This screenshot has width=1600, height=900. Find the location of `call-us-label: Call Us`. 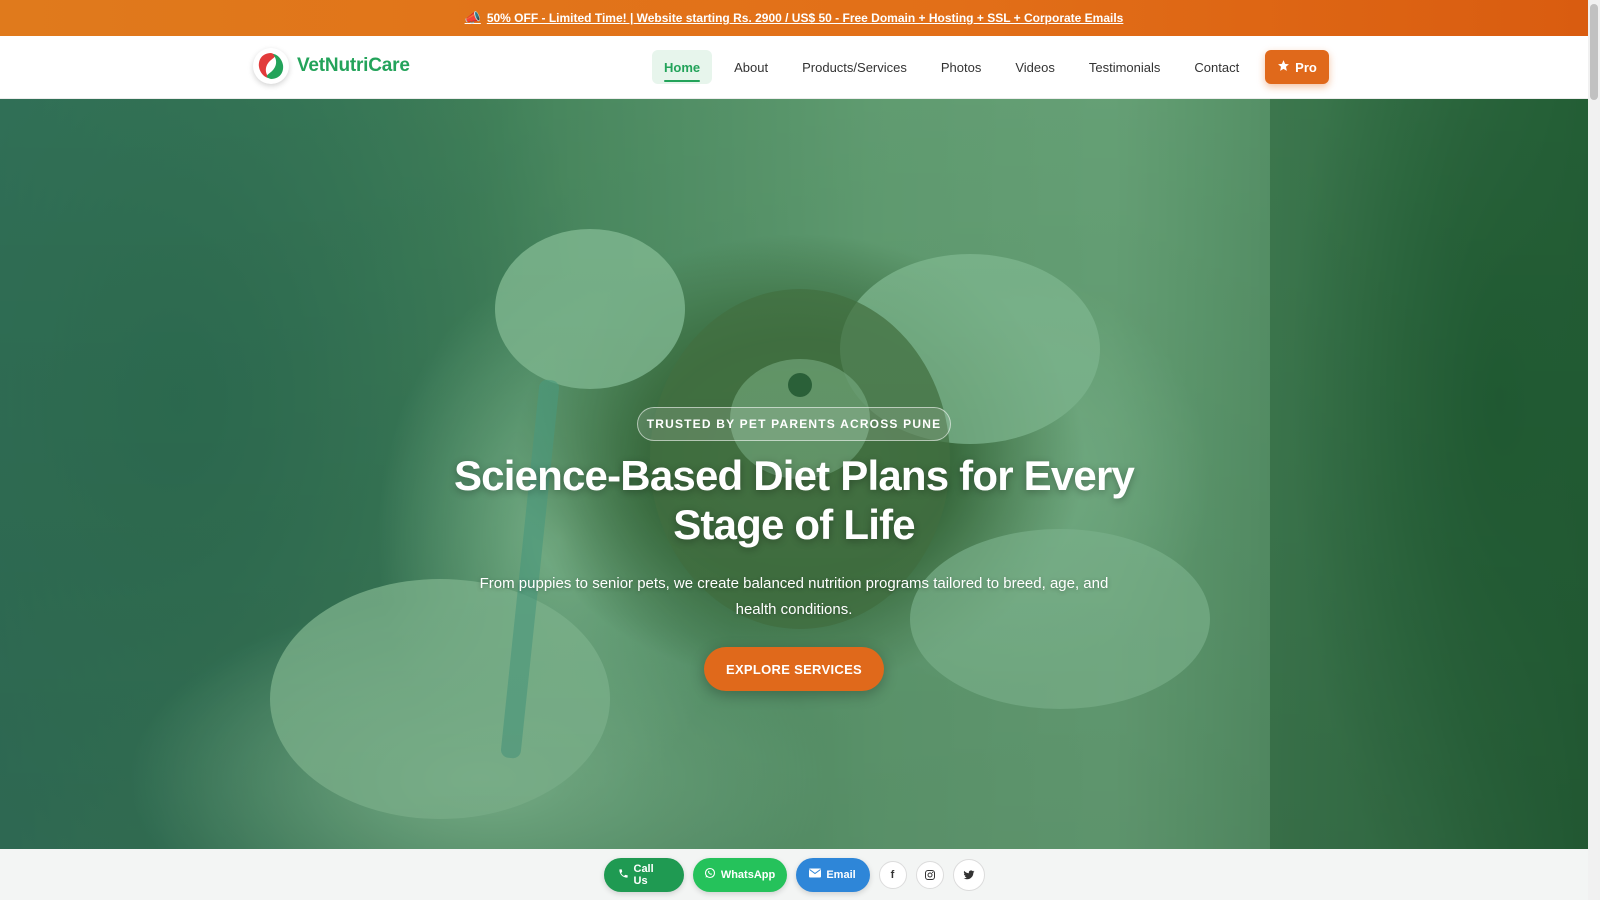

call-us-label: Call Us is located at coordinates (643, 874).